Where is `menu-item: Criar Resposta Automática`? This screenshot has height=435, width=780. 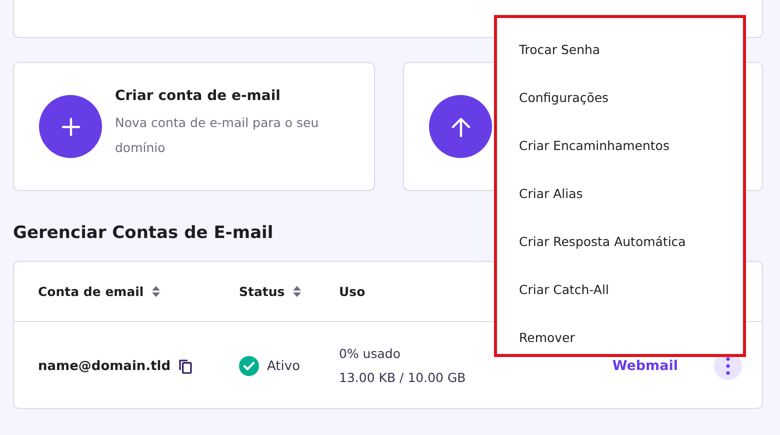 menu-item: Criar Resposta Automática is located at coordinates (631, 242).